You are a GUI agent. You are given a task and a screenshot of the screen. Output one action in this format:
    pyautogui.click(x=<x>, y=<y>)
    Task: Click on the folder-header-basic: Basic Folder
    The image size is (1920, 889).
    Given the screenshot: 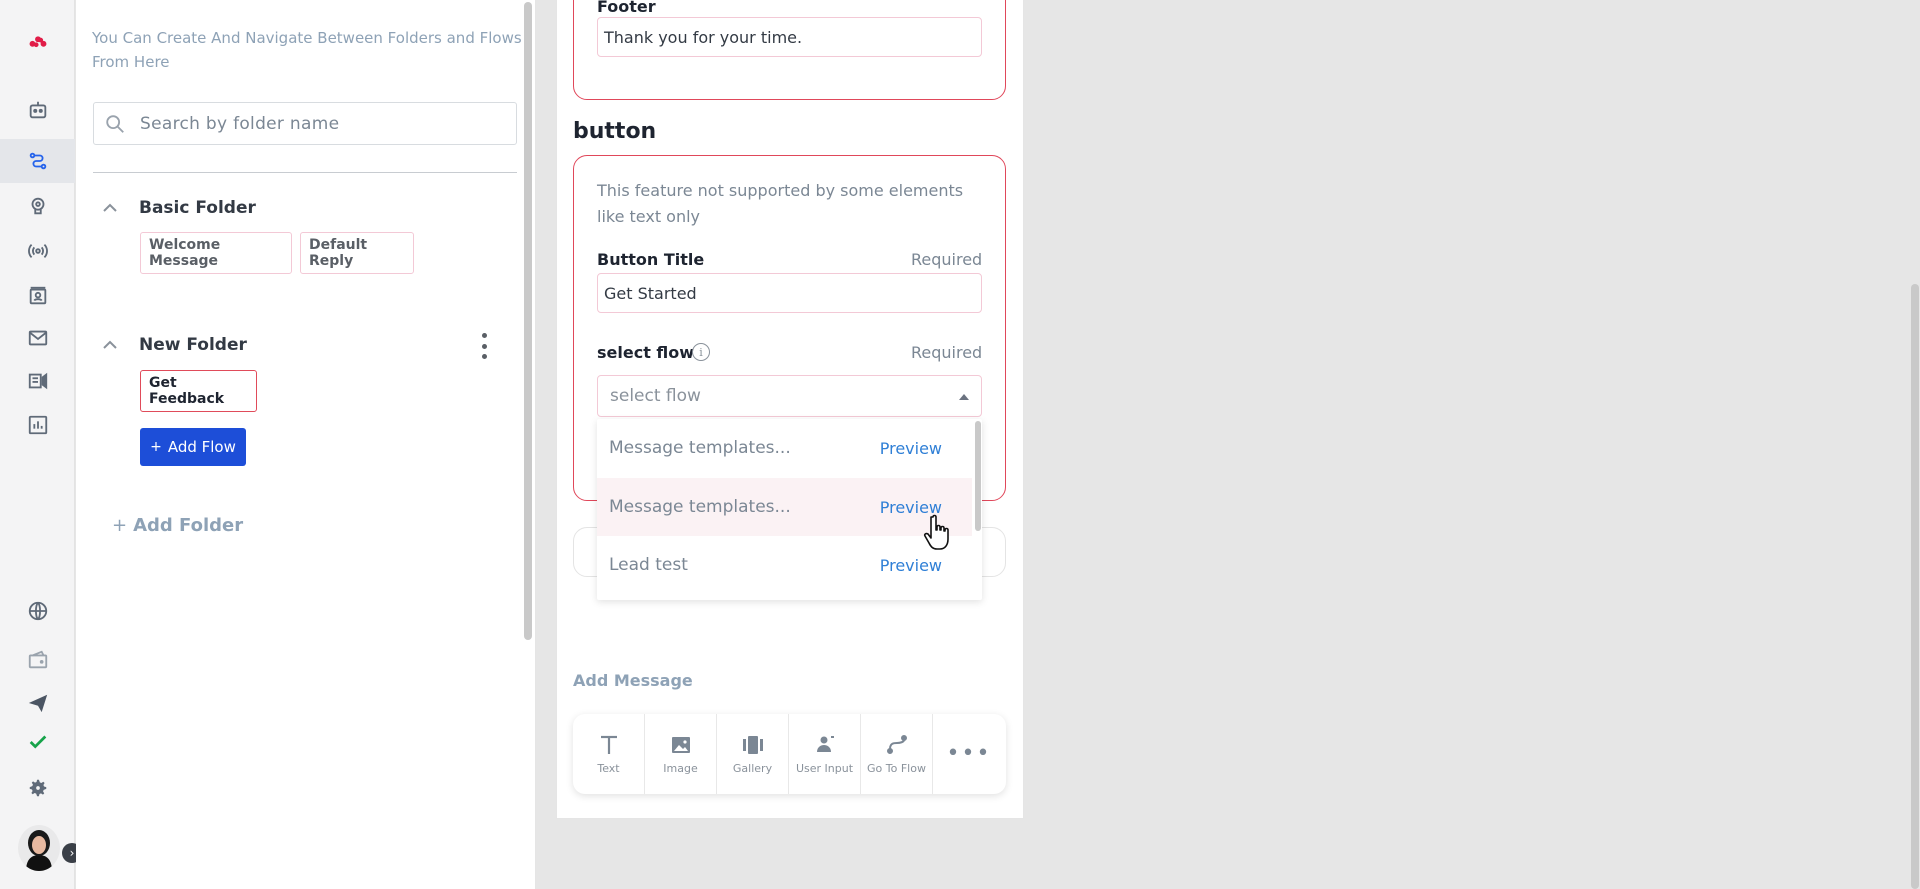 What is the action you would take?
    pyautogui.click(x=174, y=208)
    